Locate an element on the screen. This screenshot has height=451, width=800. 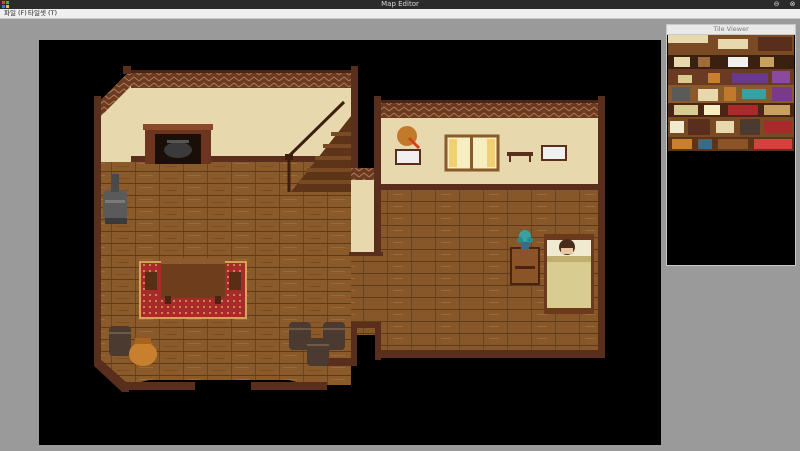
window-title: Map Editor is located at coordinates (400, 4).